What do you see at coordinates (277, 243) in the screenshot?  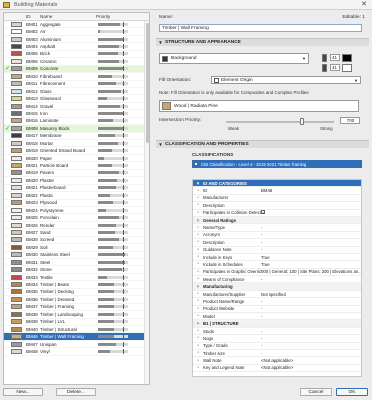 I see `property-row: ⚬ Description -` at bounding box center [277, 243].